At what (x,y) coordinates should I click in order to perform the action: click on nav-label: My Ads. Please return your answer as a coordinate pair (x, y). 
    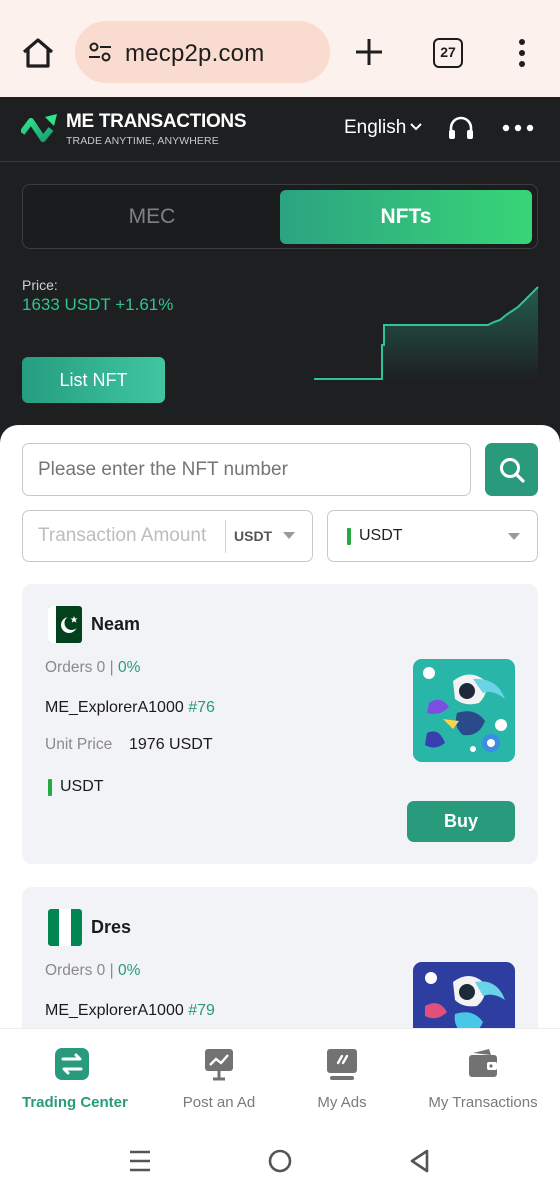
    Looking at the image, I should click on (342, 1102).